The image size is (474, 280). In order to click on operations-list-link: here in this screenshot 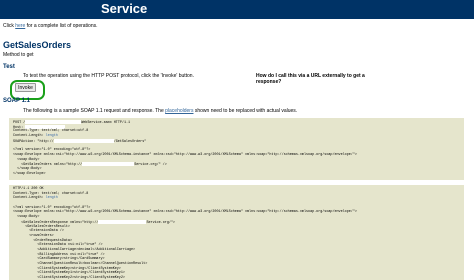, I will do `click(20, 26)`.